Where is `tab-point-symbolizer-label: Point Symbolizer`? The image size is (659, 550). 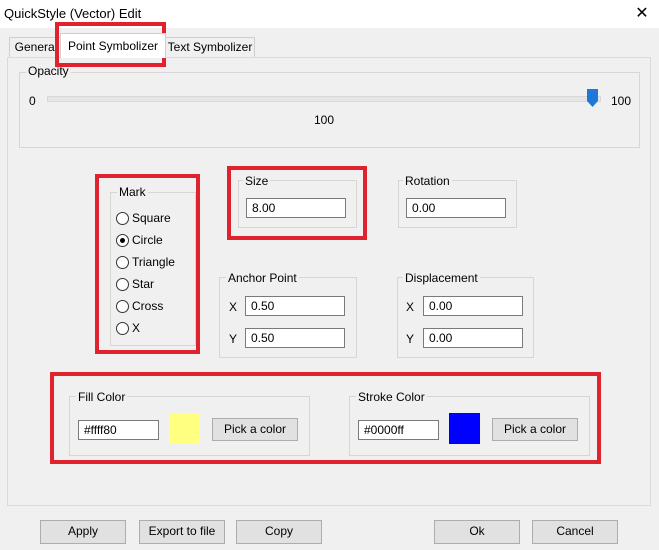
tab-point-symbolizer-label: Point Symbolizer is located at coordinates (113, 46).